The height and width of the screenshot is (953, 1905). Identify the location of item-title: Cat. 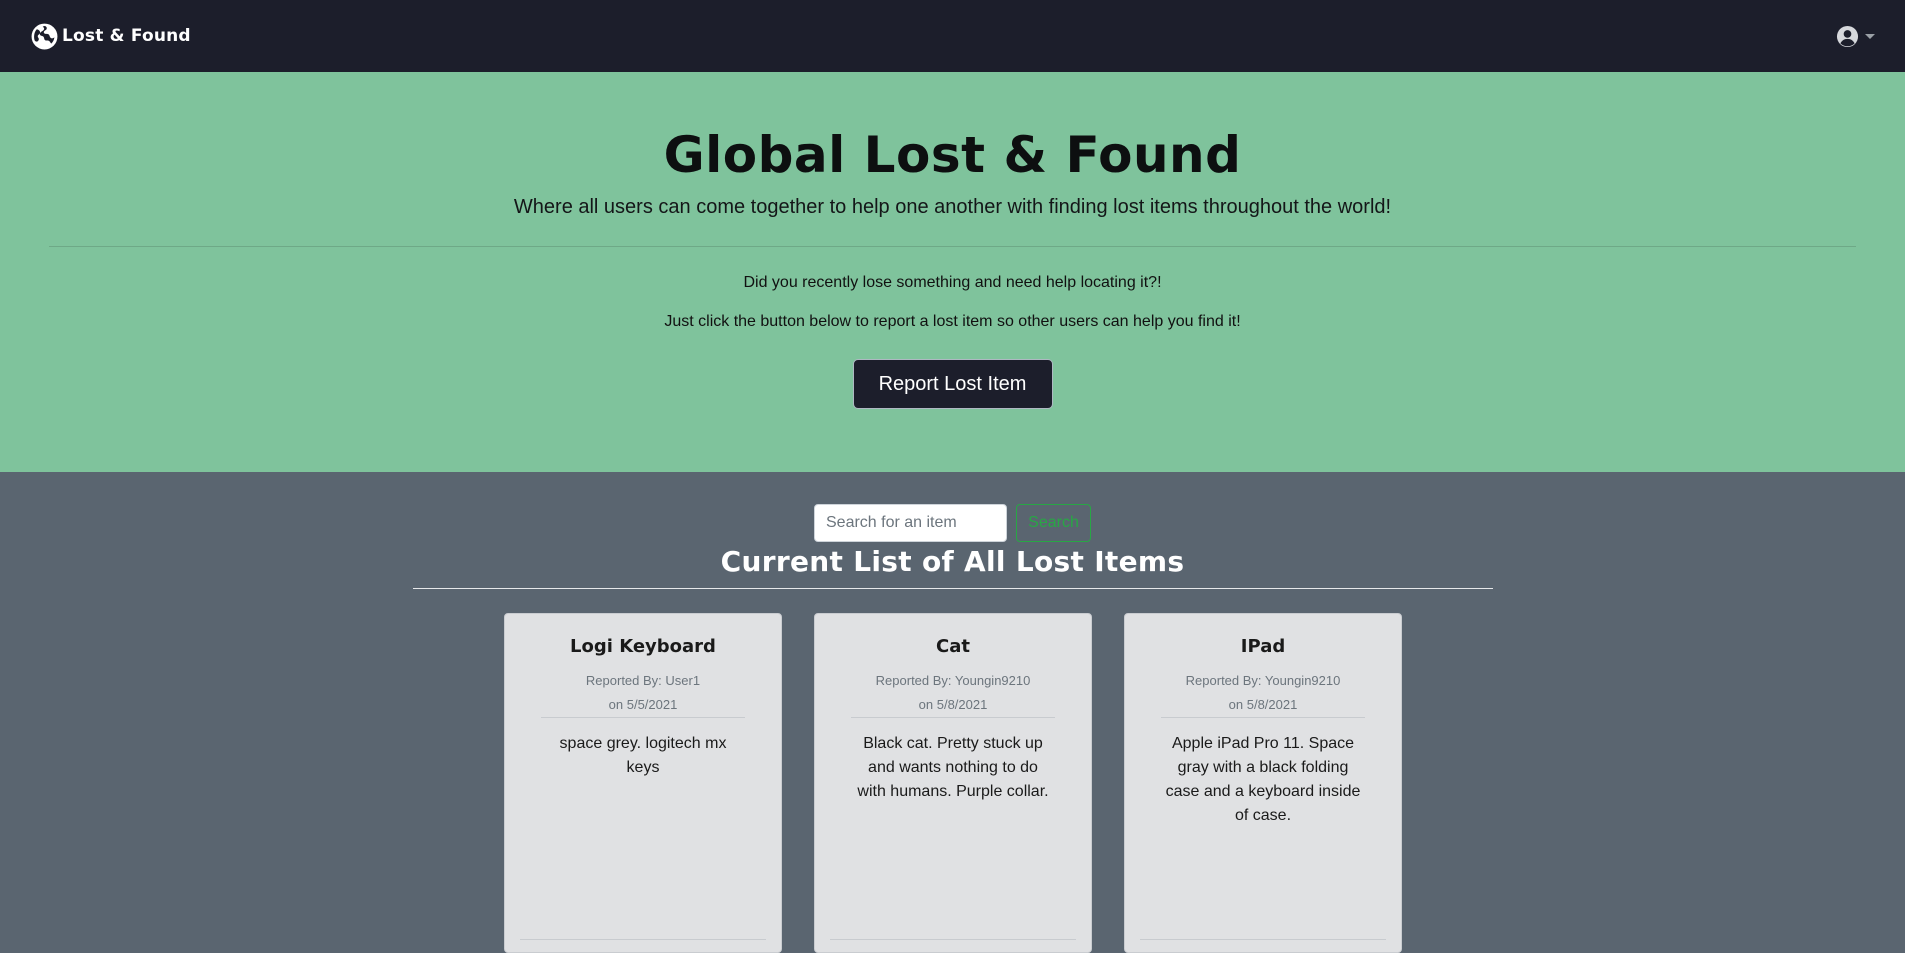
(953, 646).